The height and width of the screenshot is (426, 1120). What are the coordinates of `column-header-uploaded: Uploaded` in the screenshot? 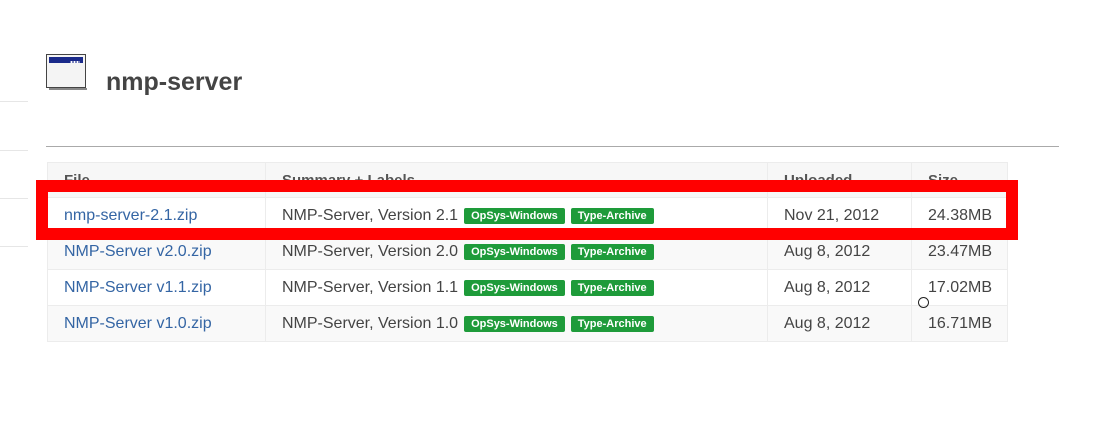 It's located at (839, 180).